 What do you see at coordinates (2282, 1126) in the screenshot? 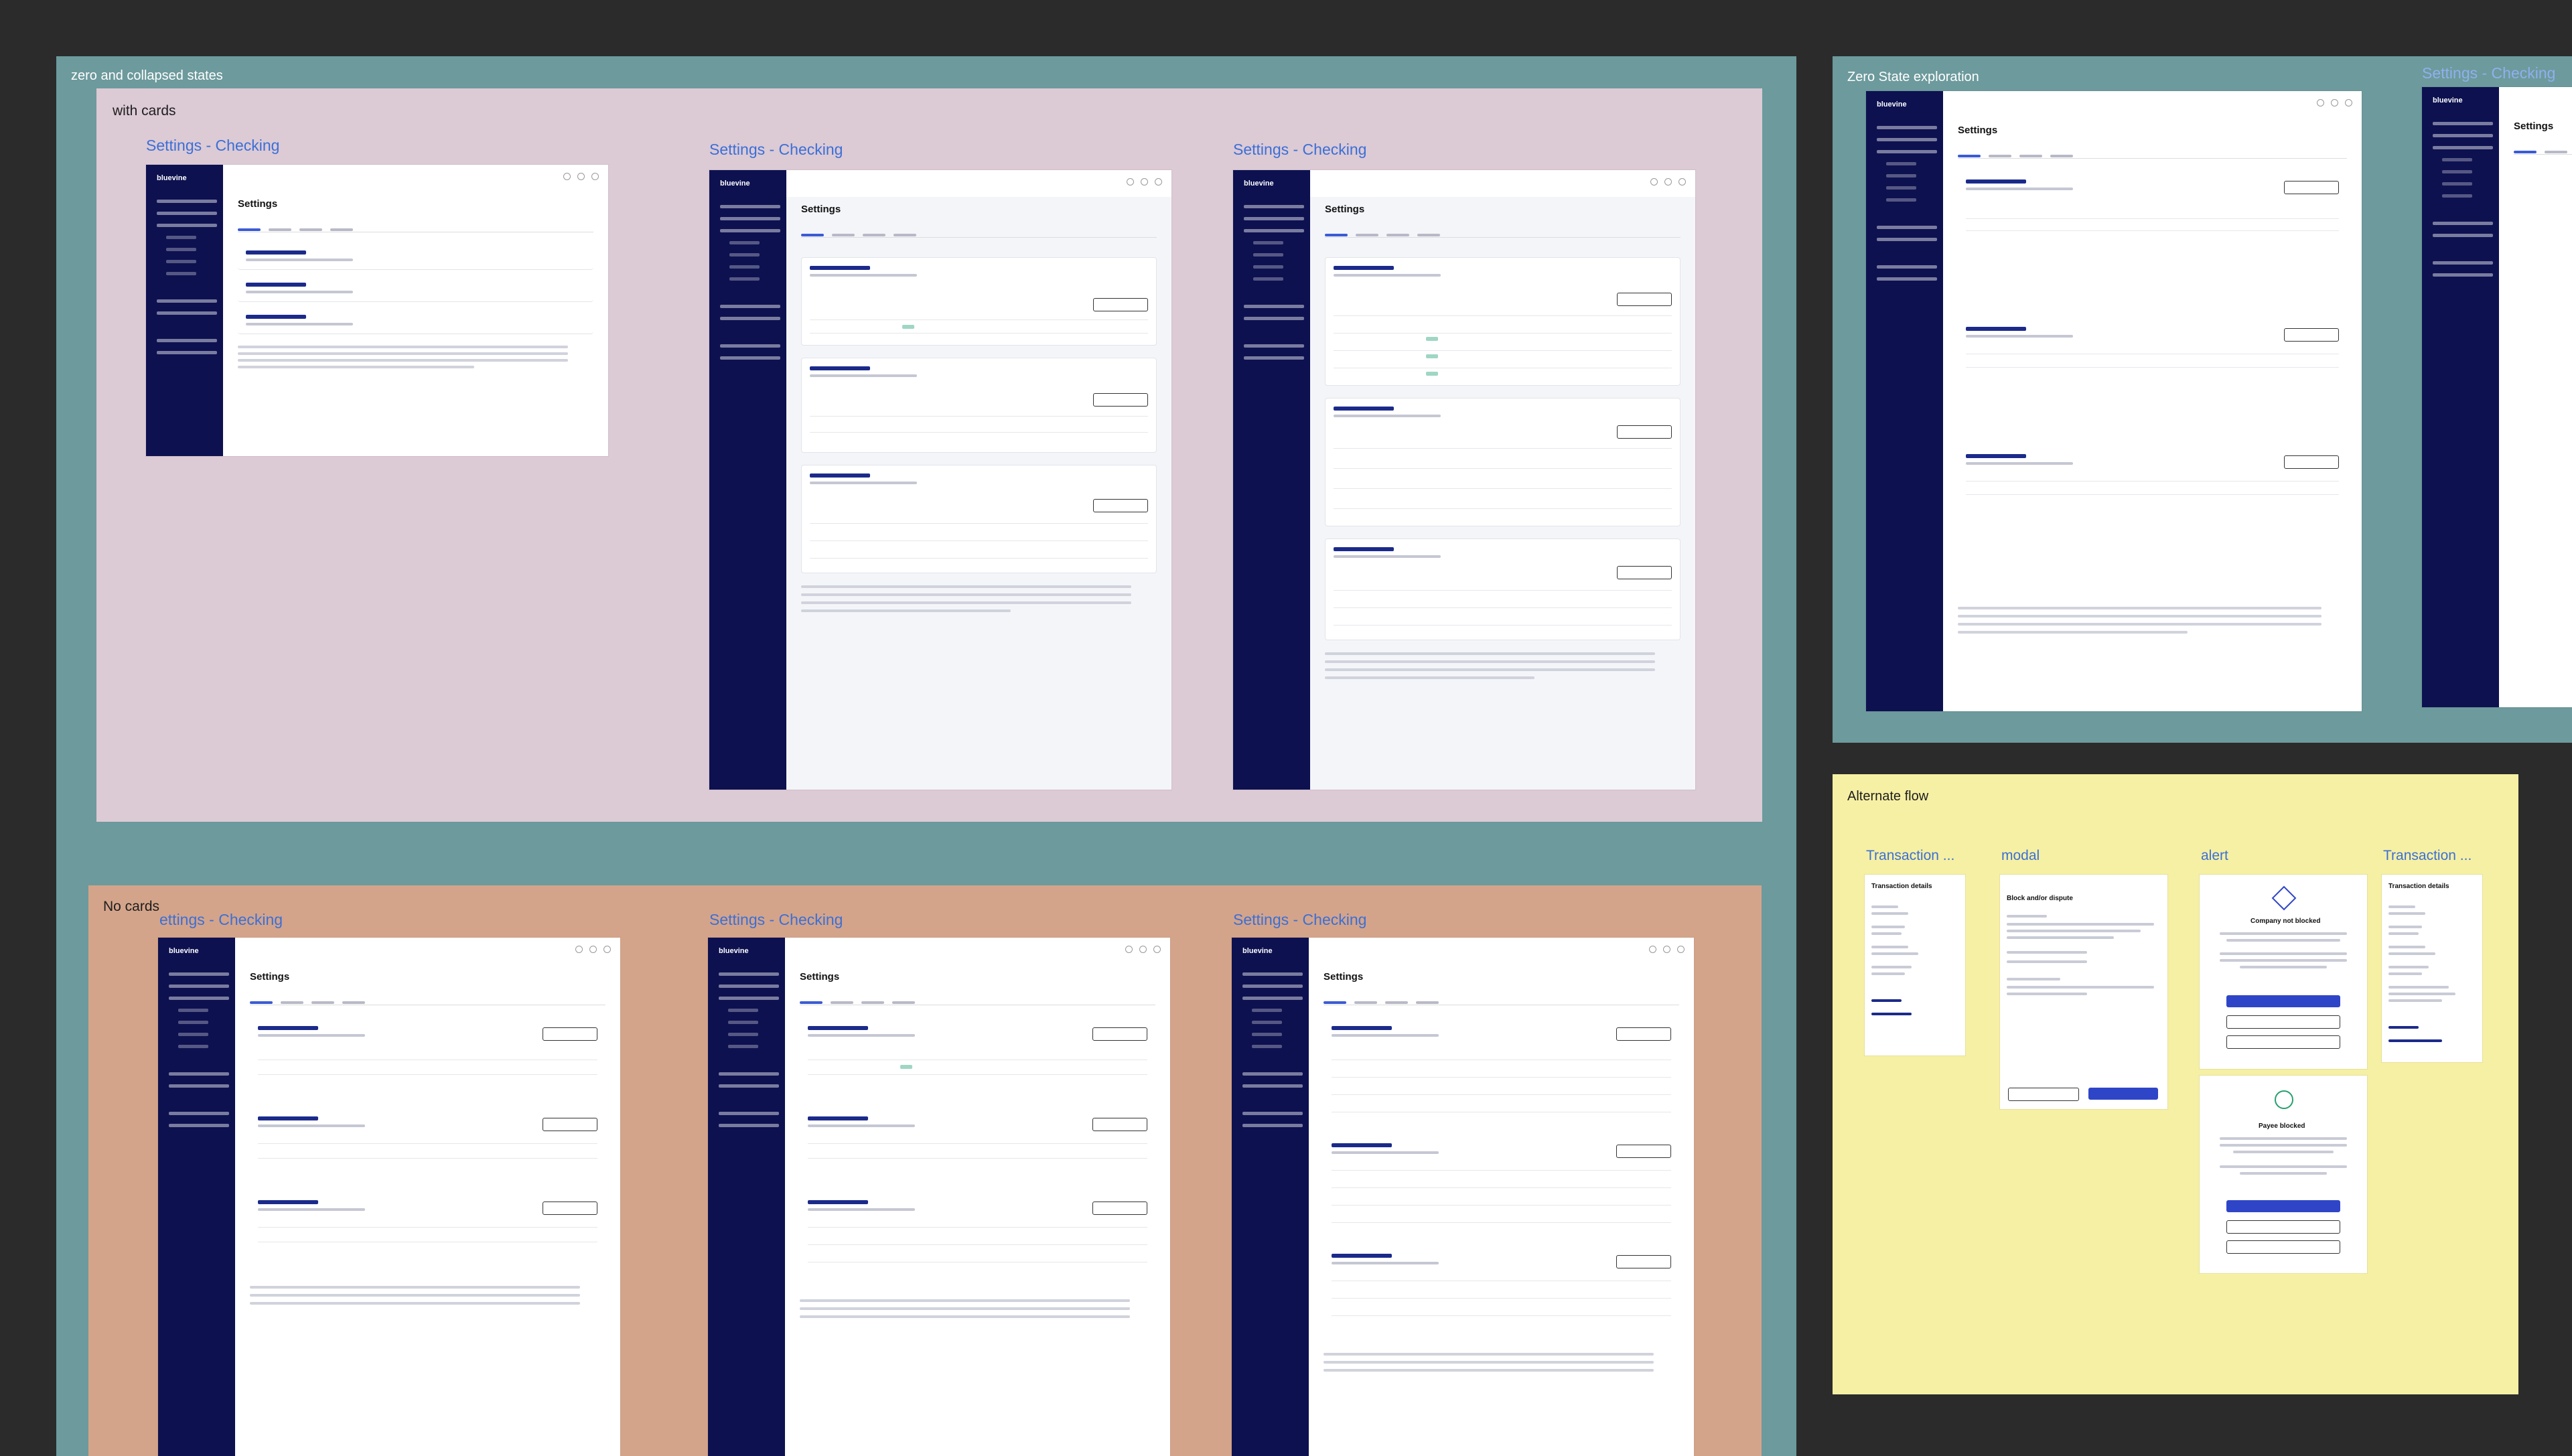
I see `alert-title: Payee blocked` at bounding box center [2282, 1126].